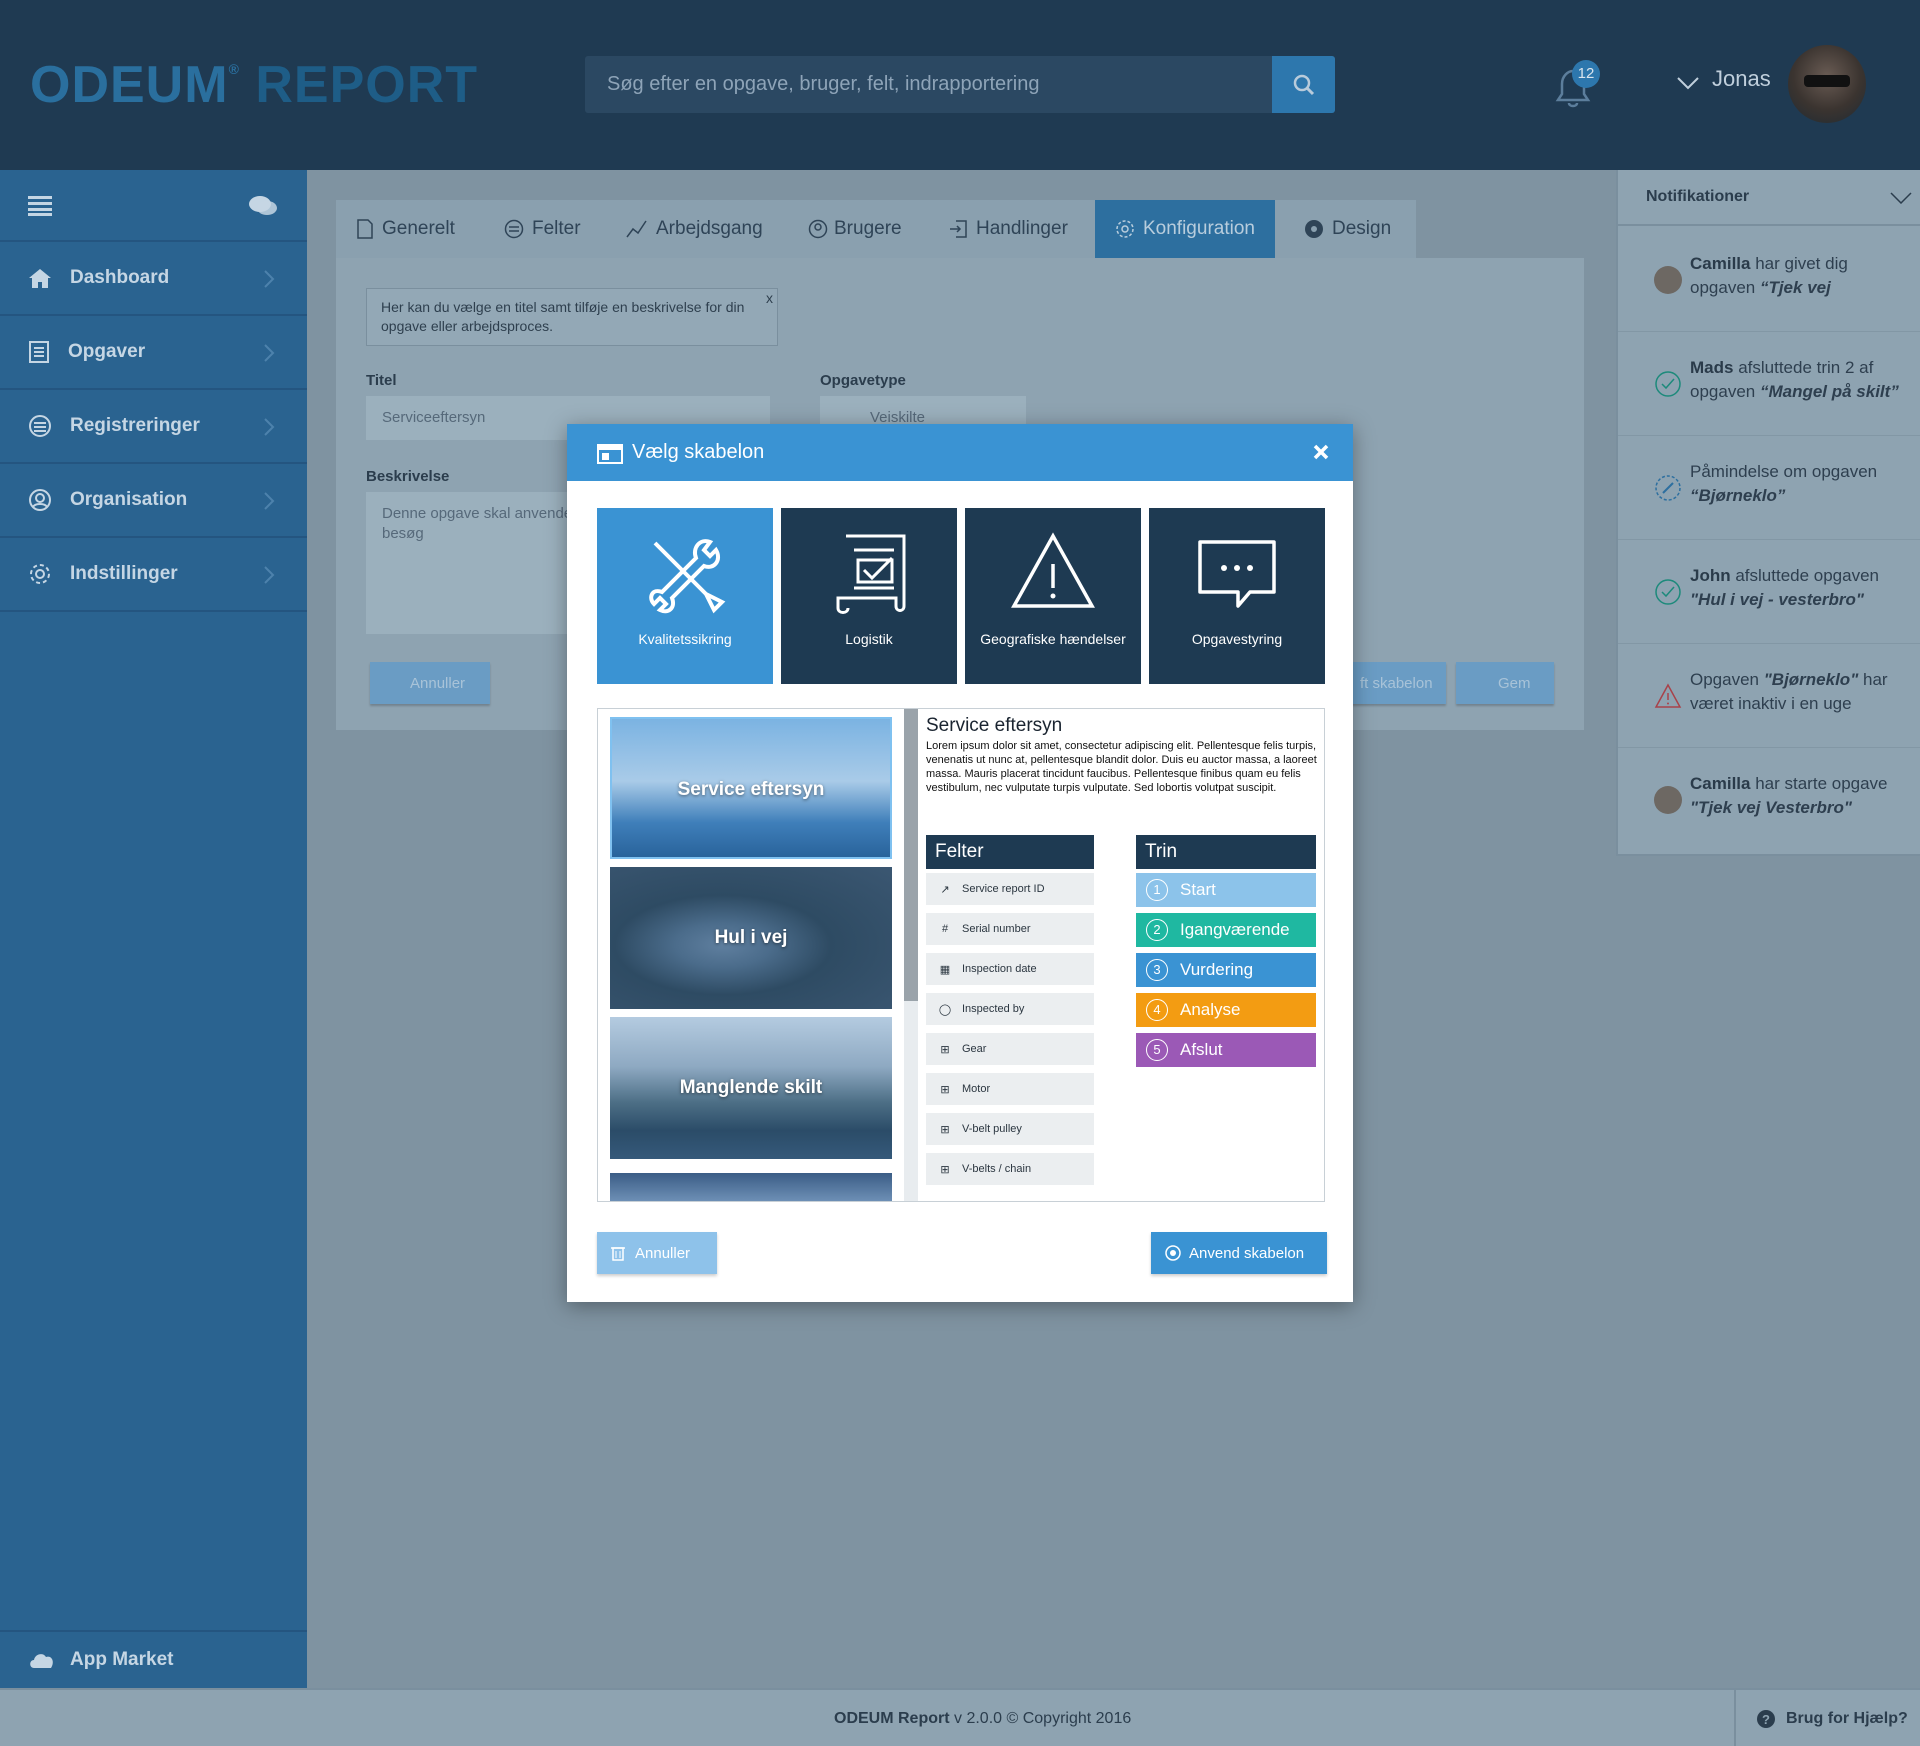  I want to click on title-label: Titel, so click(381, 380).